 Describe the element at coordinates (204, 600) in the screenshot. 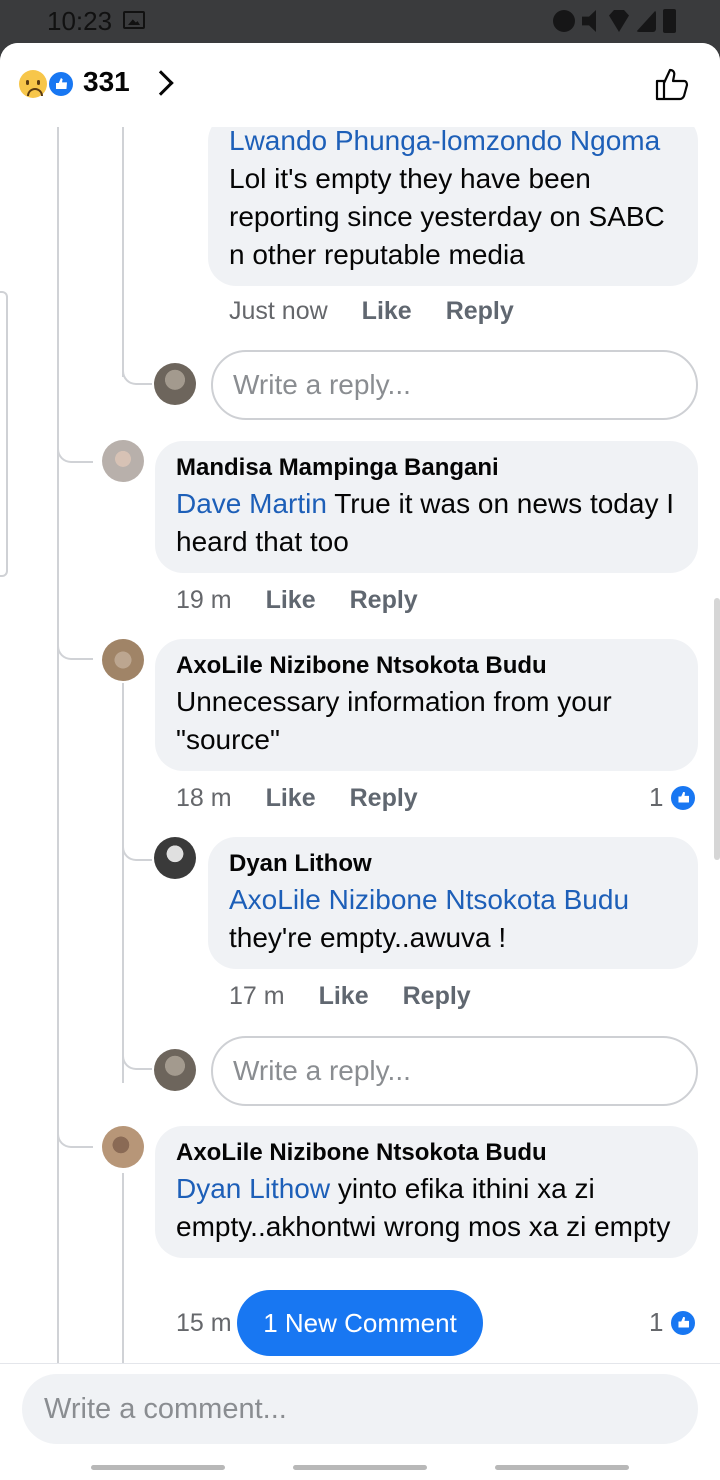

I see `comment-time: 19 m` at that location.